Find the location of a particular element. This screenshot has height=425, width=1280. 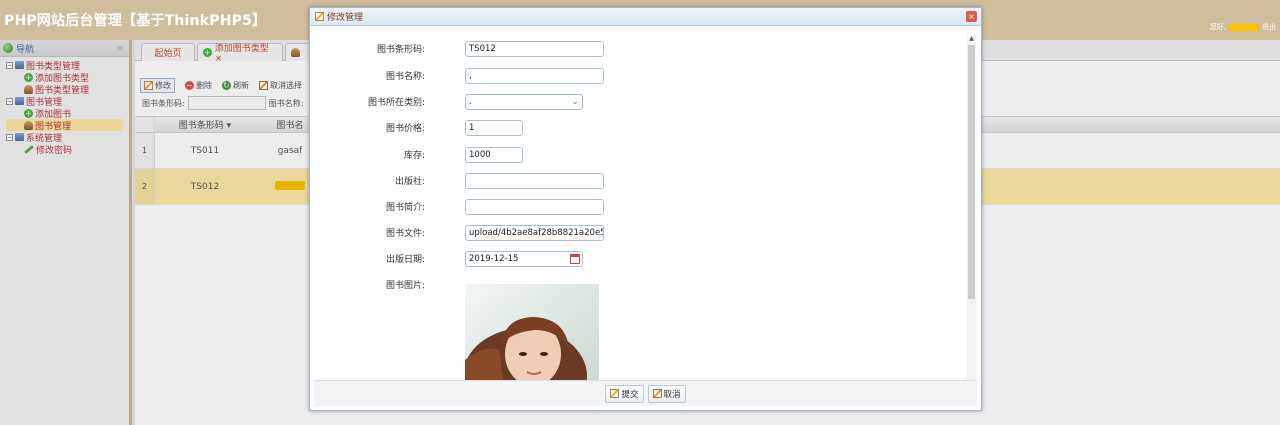

book-name-label: 图书名称: is located at coordinates (405, 77).